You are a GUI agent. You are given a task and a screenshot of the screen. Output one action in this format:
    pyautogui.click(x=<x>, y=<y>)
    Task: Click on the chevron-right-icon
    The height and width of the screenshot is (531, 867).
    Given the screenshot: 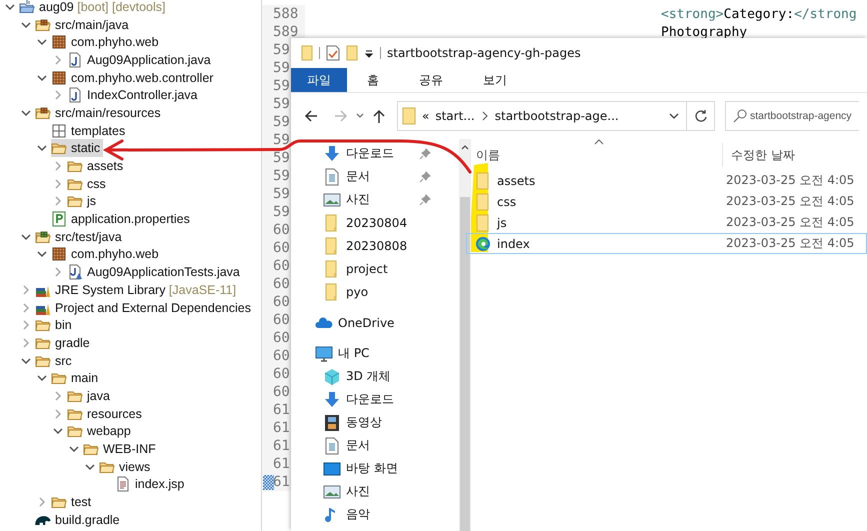 What is the action you would take?
    pyautogui.click(x=484, y=116)
    